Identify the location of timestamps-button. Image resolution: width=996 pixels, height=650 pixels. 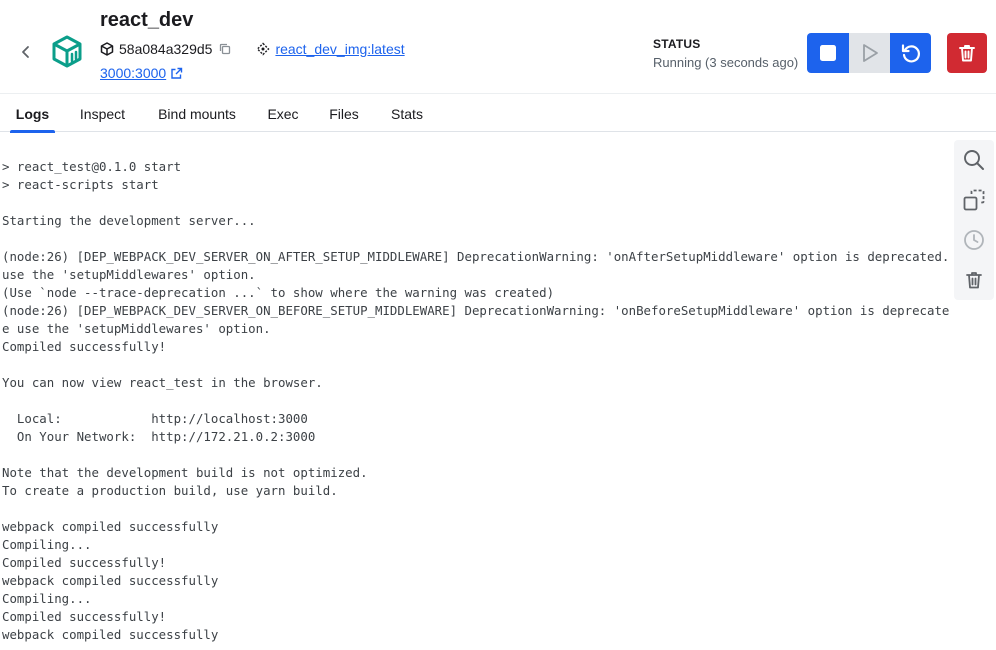
(974, 240).